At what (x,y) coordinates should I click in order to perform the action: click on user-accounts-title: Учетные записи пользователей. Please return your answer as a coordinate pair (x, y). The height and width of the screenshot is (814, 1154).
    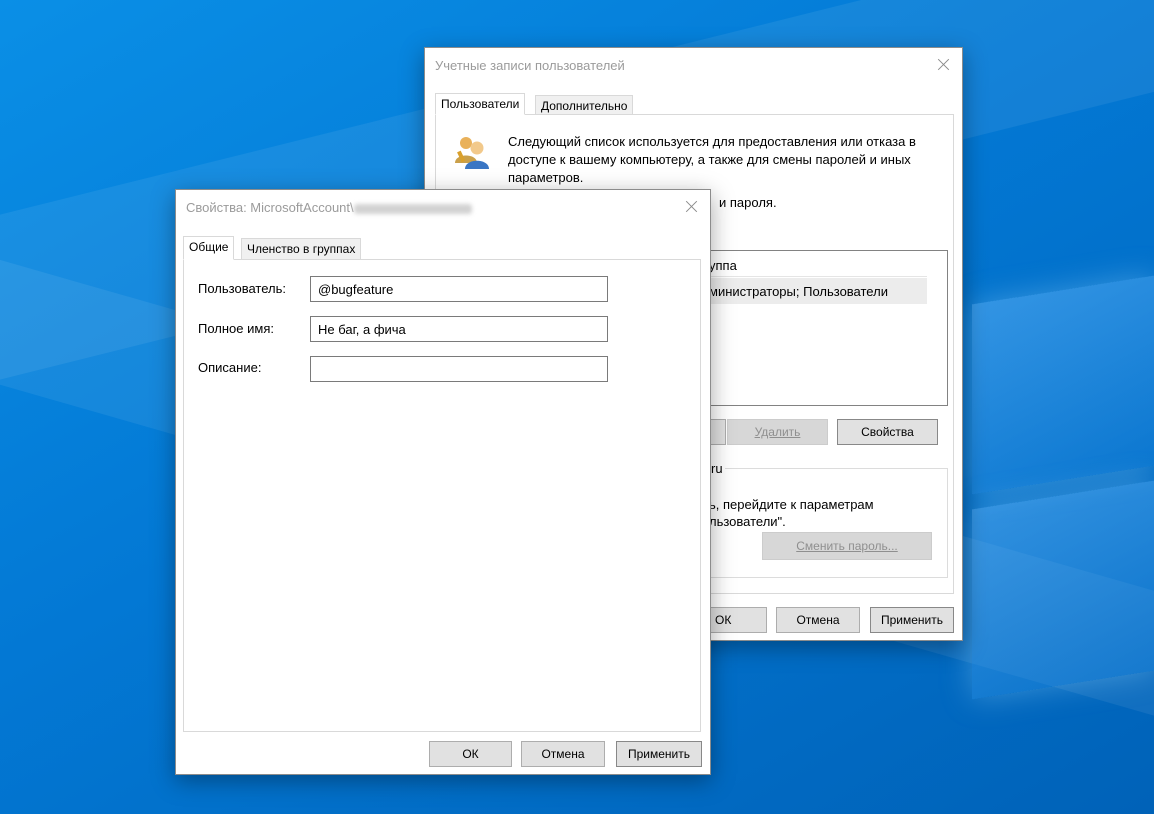
    Looking at the image, I should click on (530, 65).